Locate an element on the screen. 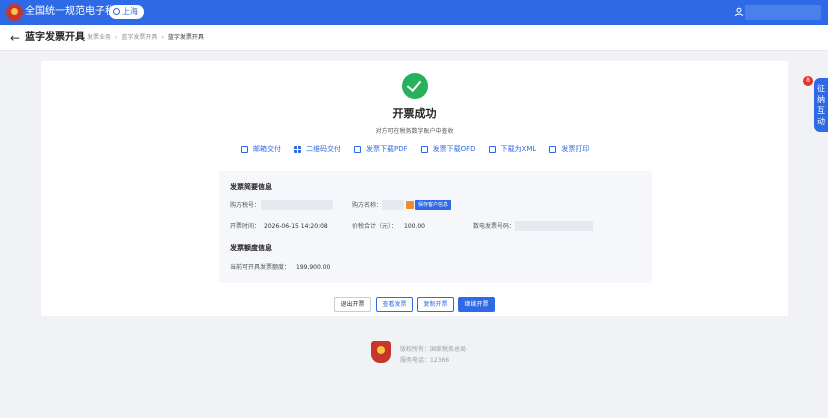 Image resolution: width=828 pixels, height=418 pixels. tag-icon is located at coordinates (410, 205).